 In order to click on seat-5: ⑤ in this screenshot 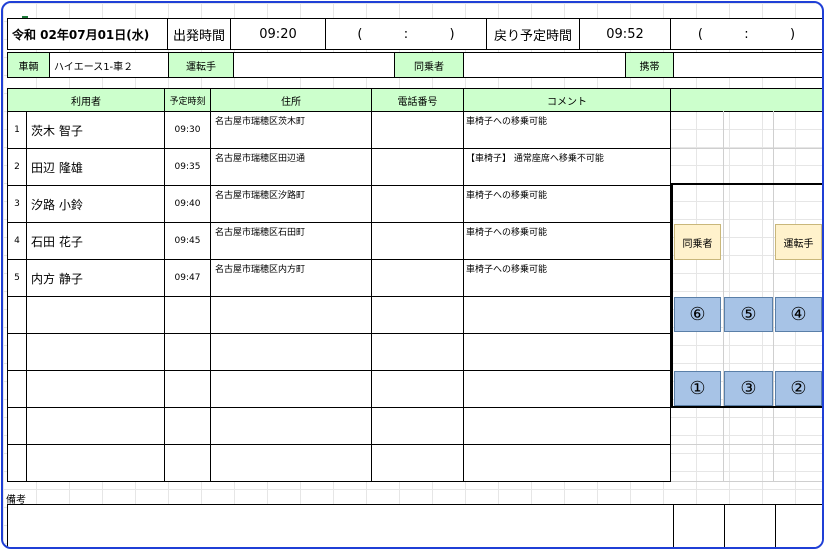, I will do `click(748, 314)`.